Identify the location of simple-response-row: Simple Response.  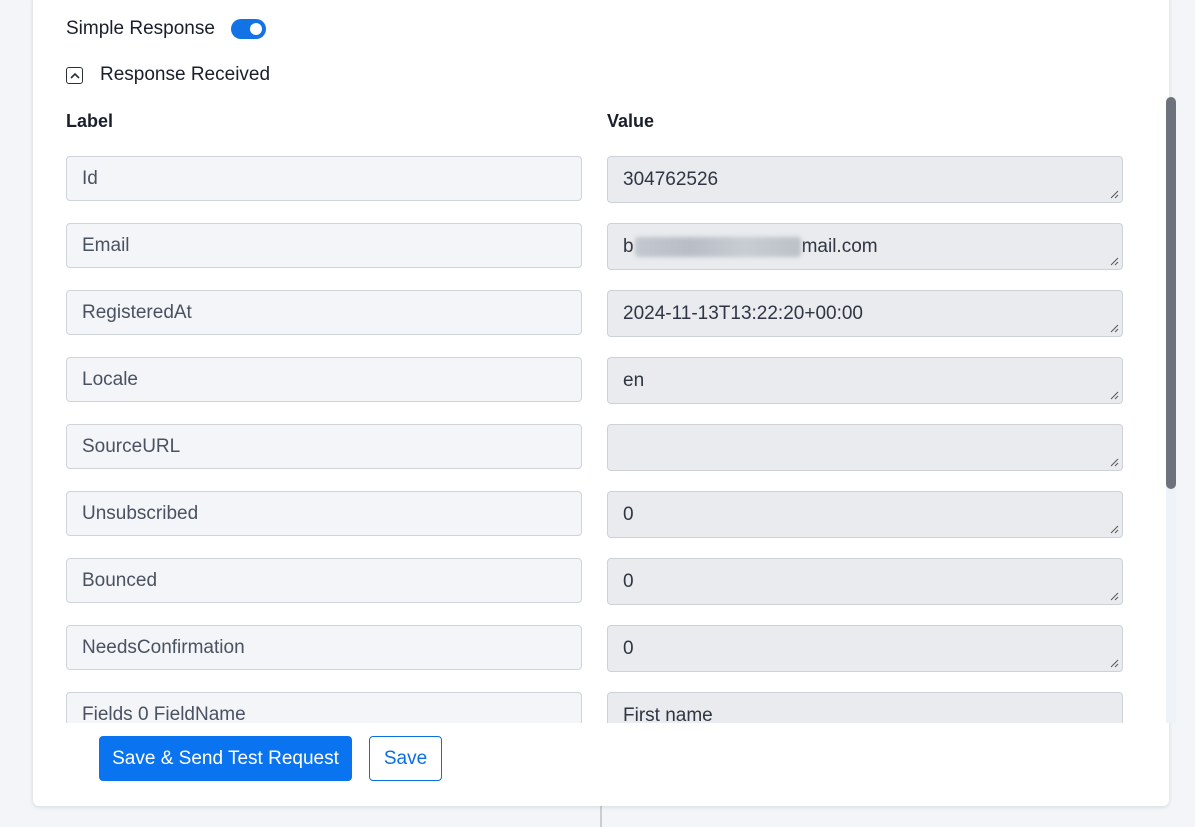
(166, 29).